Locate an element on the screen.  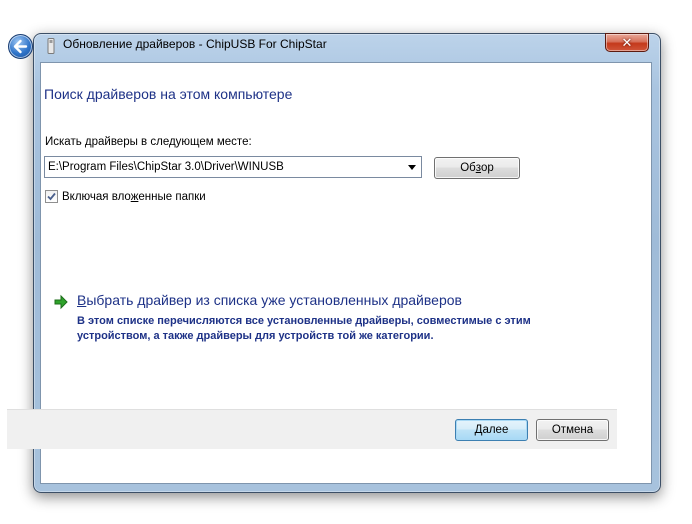
browse-button: Об з ор is located at coordinates (477, 168).